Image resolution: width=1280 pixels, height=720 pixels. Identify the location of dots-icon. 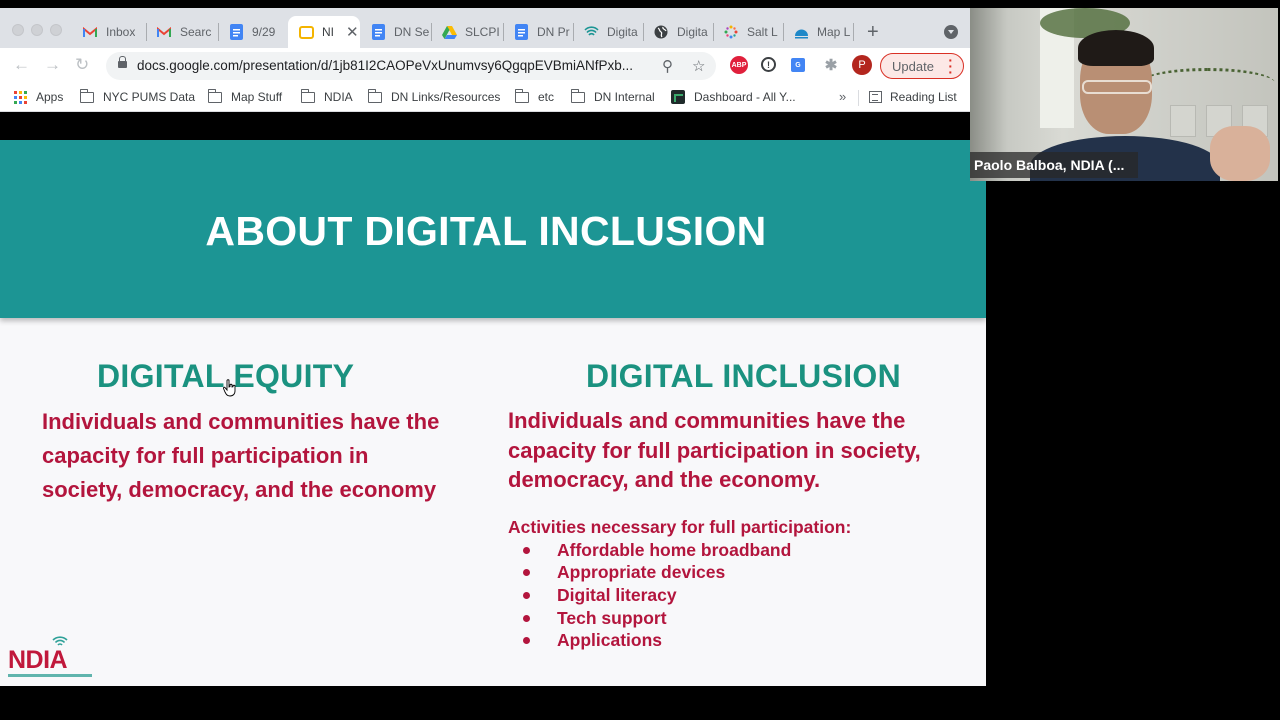
(731, 32).